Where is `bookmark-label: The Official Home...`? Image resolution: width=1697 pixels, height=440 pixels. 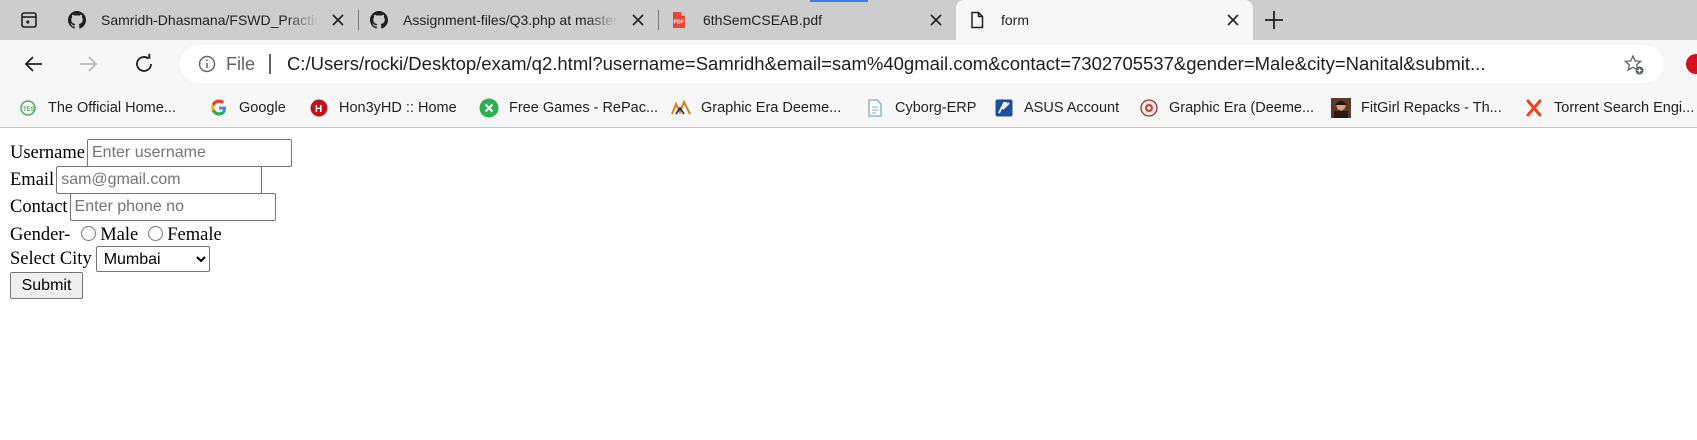
bookmark-label: The Official Home... is located at coordinates (112, 108).